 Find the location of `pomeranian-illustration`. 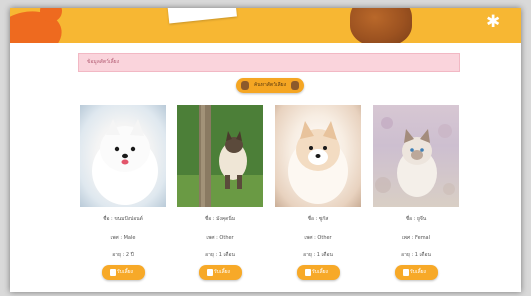

pomeranian-illustration is located at coordinates (125, 162).